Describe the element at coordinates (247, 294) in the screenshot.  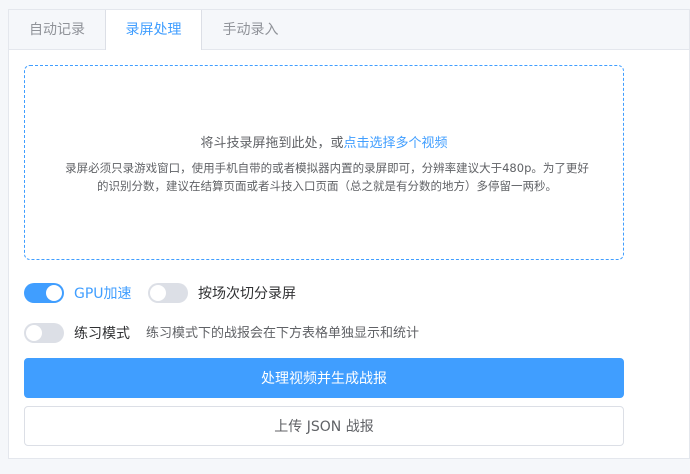
I see `split-by-match-label: 按场次切分录屏` at that location.